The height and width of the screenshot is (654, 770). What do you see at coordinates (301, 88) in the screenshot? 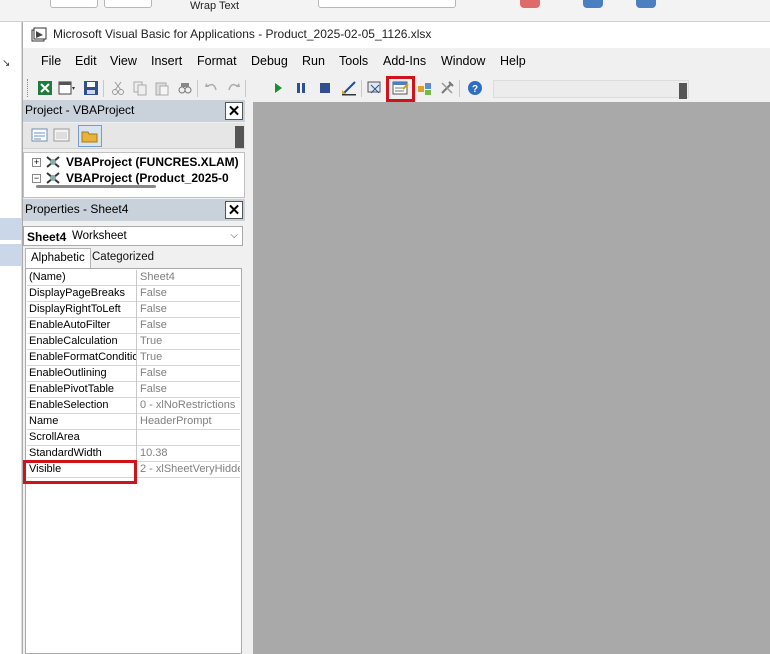
I see `break-icon` at bounding box center [301, 88].